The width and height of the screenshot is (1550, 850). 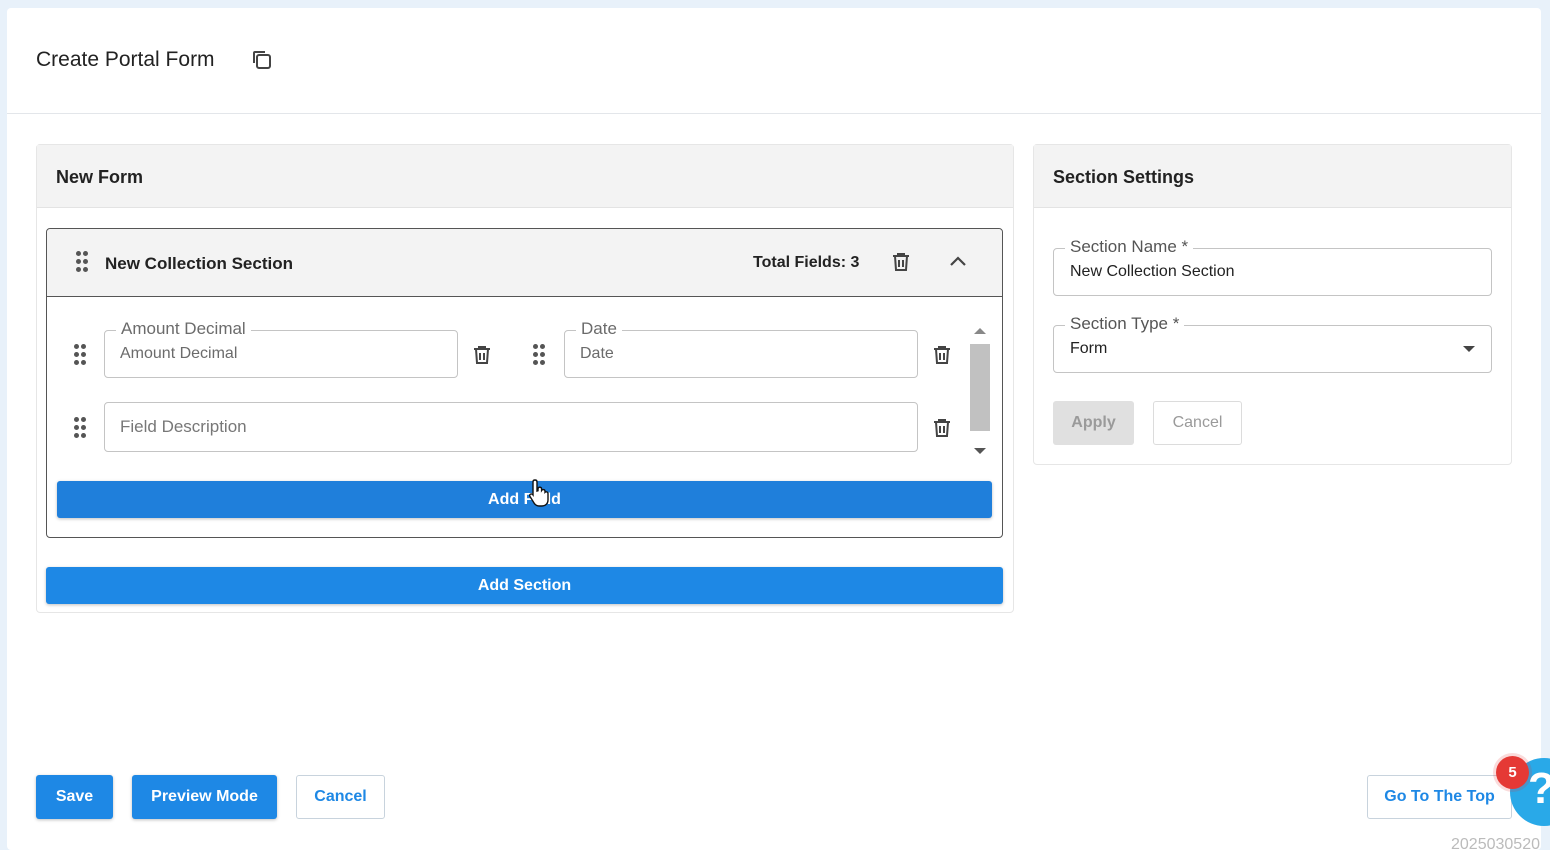 What do you see at coordinates (183, 329) in the screenshot?
I see `field-legend: Amount Decimal` at bounding box center [183, 329].